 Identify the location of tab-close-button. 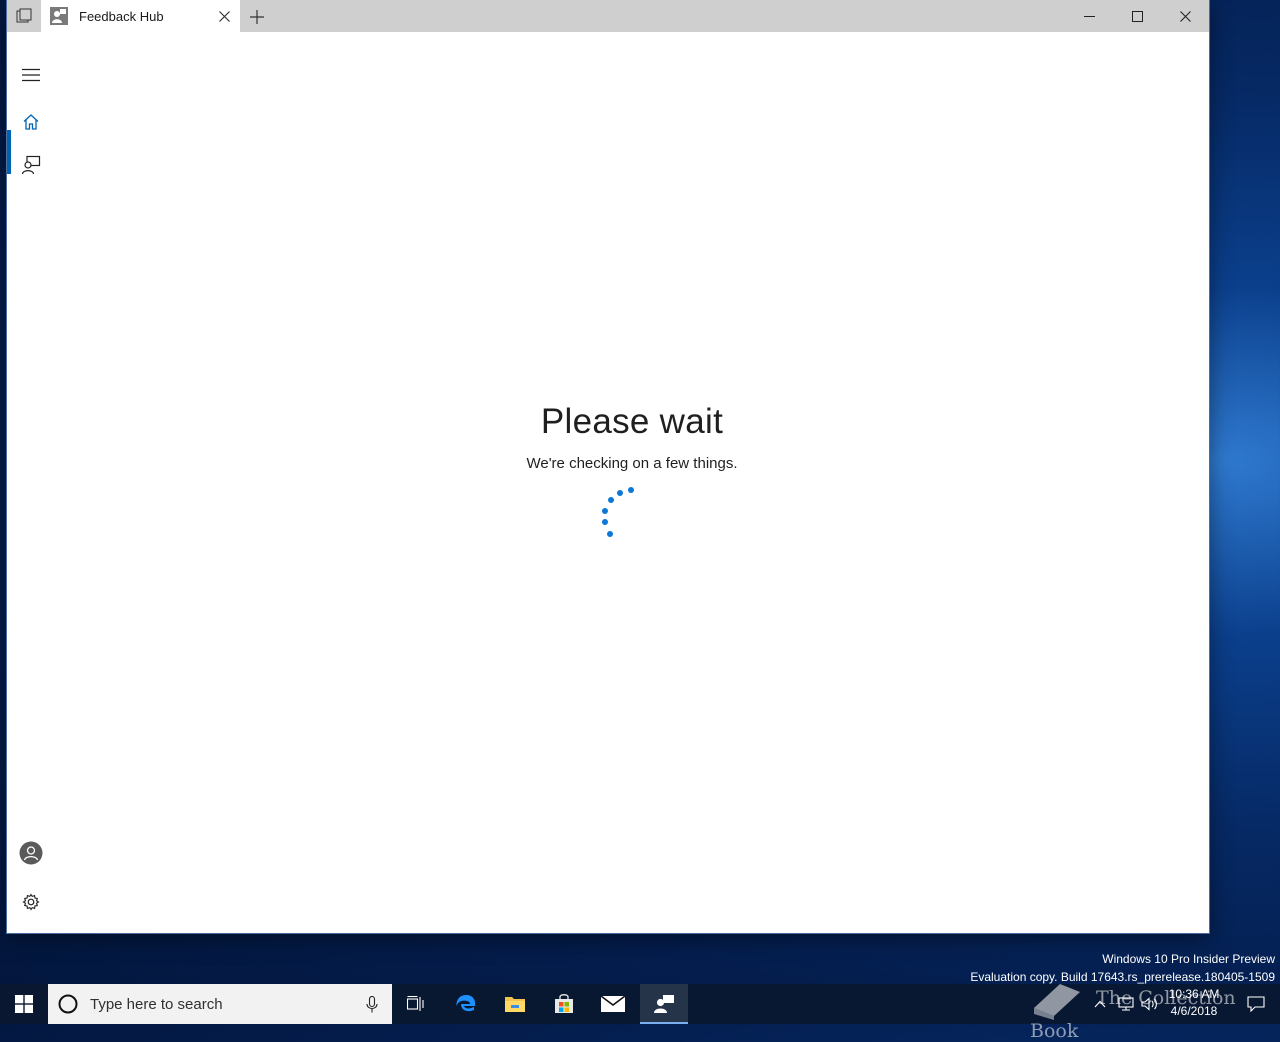
(224, 16).